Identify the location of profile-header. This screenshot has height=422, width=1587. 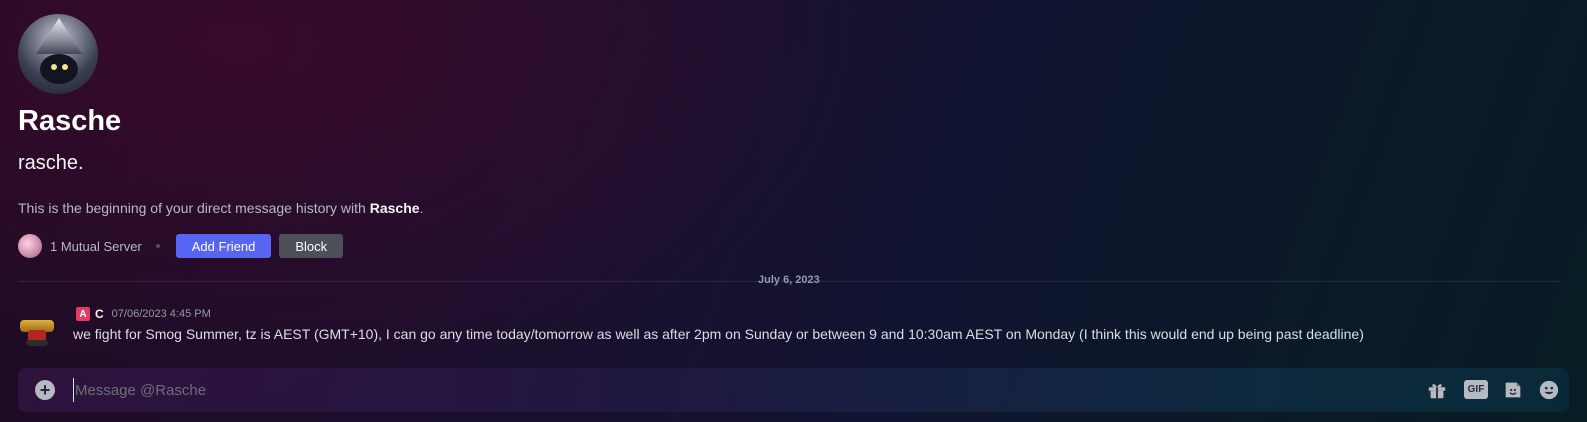
(58, 54).